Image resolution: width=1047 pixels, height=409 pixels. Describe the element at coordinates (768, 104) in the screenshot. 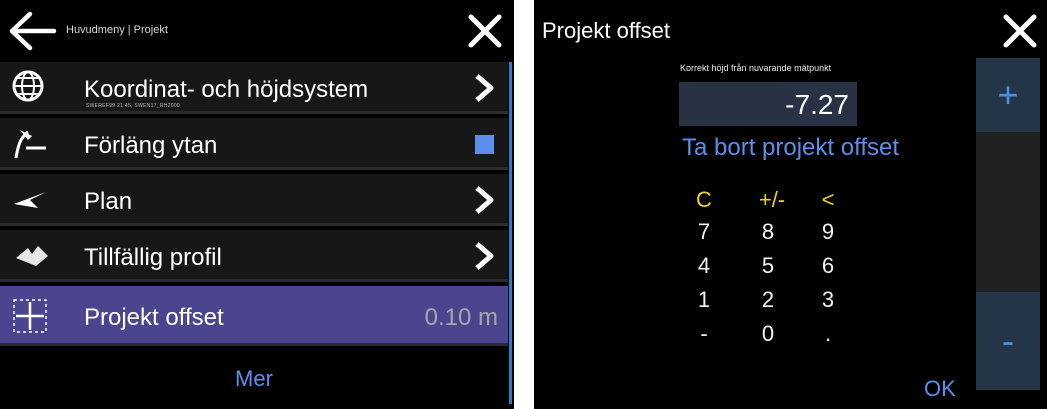

I see `offset-value-field: -7.27` at that location.